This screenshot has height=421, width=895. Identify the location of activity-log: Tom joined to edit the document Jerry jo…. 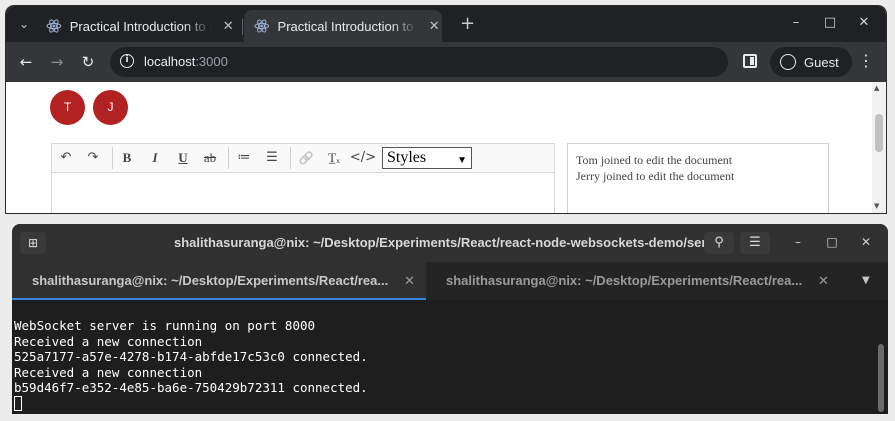
(698, 178).